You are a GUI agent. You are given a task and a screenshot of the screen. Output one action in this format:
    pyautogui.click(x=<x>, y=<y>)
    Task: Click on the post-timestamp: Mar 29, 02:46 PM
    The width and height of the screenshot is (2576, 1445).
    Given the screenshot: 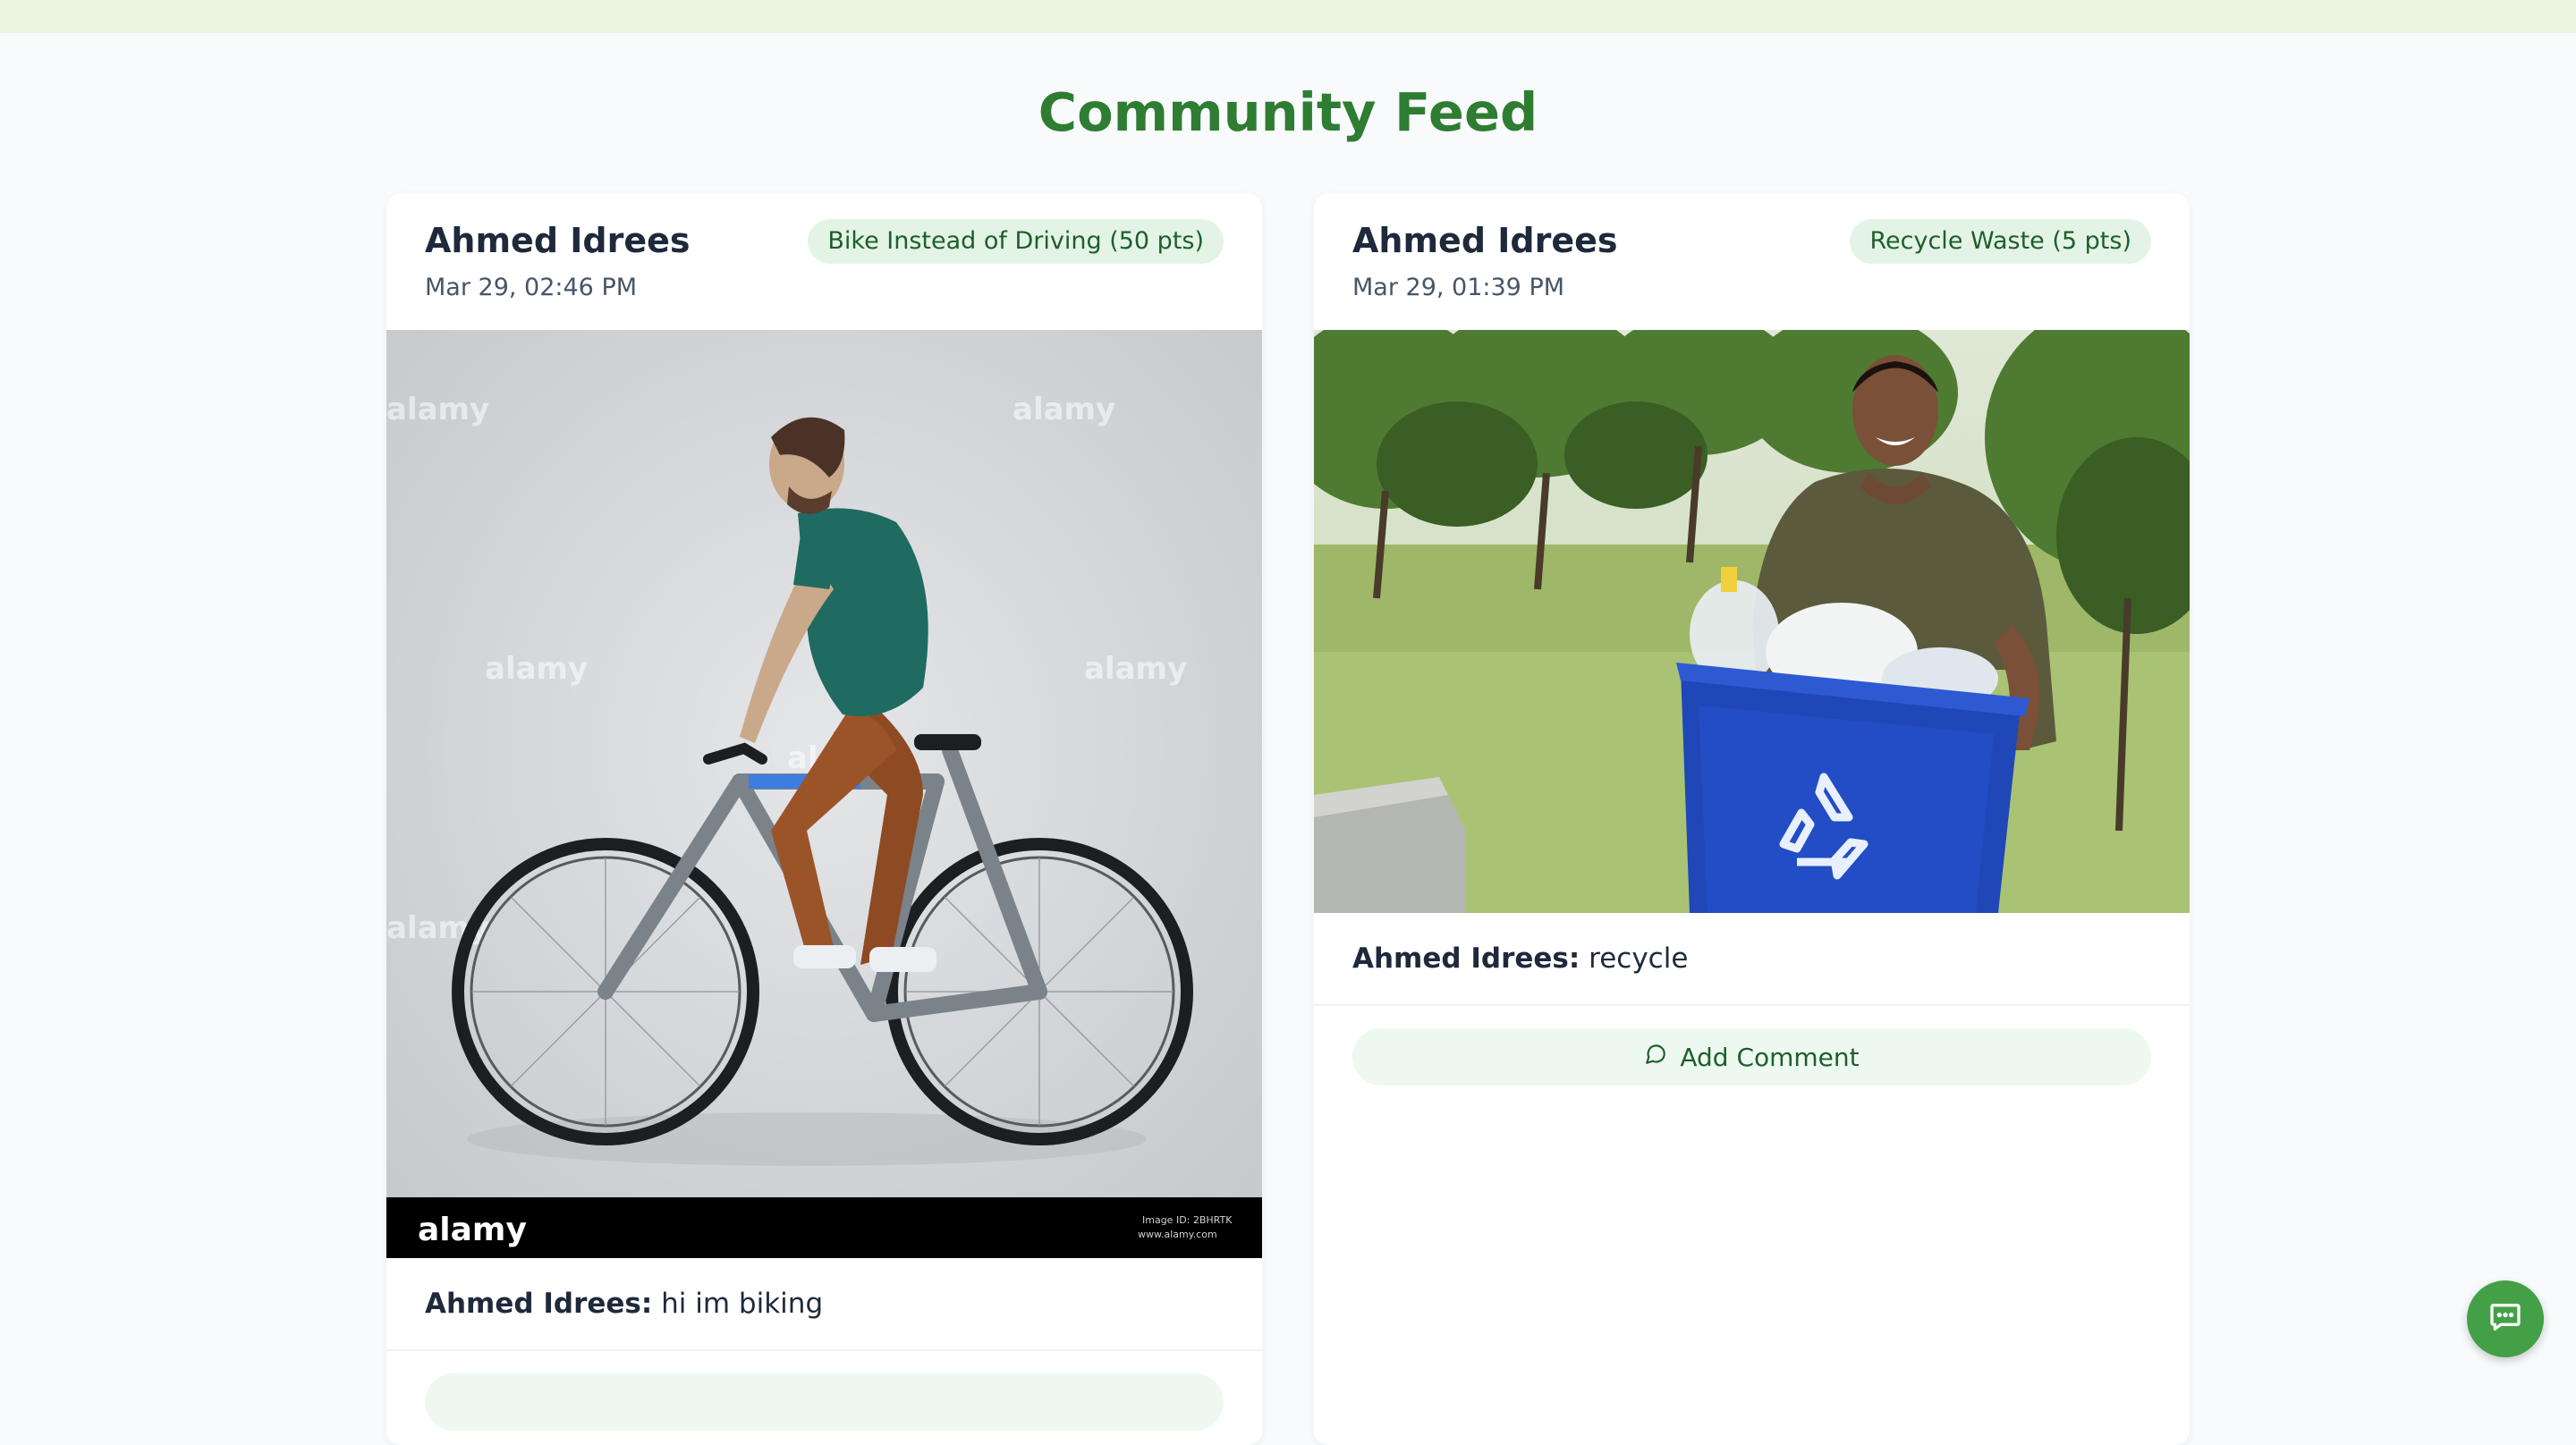 What is the action you would take?
    pyautogui.click(x=531, y=287)
    